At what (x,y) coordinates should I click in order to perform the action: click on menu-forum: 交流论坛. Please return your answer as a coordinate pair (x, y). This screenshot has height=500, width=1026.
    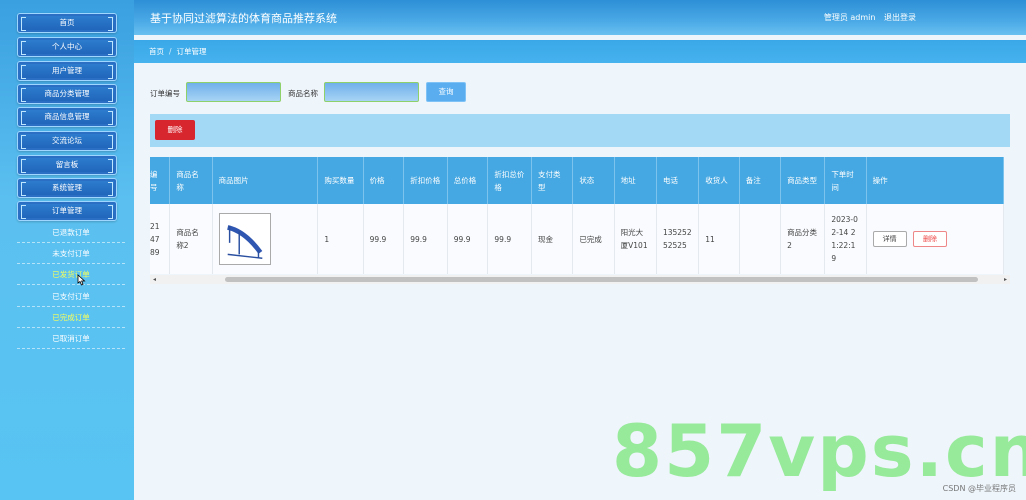
    Looking at the image, I should click on (67, 141).